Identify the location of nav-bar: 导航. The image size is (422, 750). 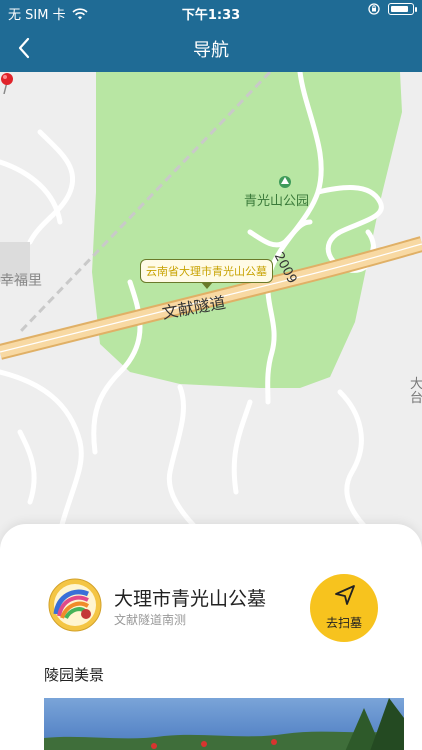
(211, 48).